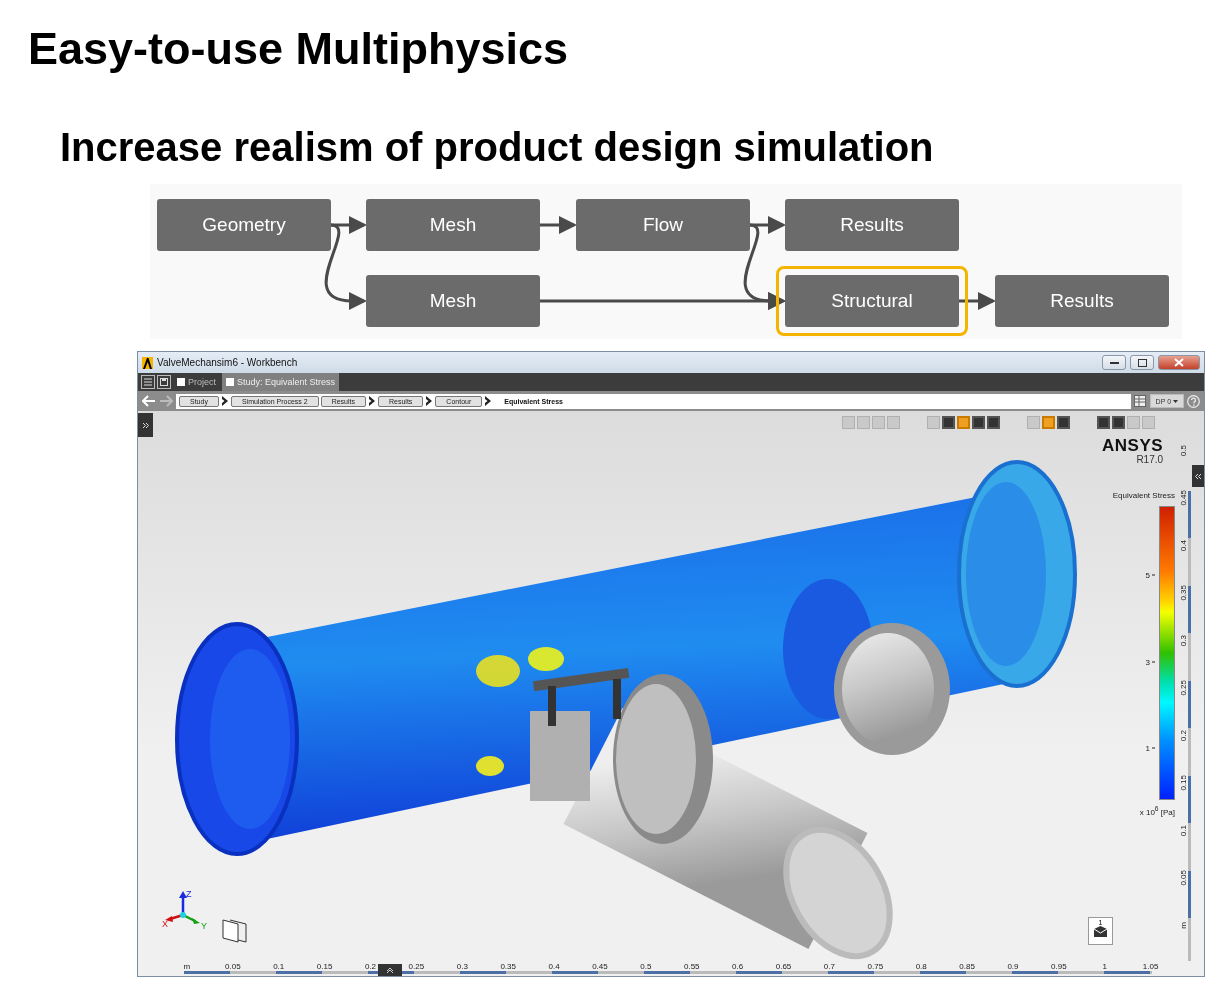  I want to click on minimize-button, so click(1114, 362).